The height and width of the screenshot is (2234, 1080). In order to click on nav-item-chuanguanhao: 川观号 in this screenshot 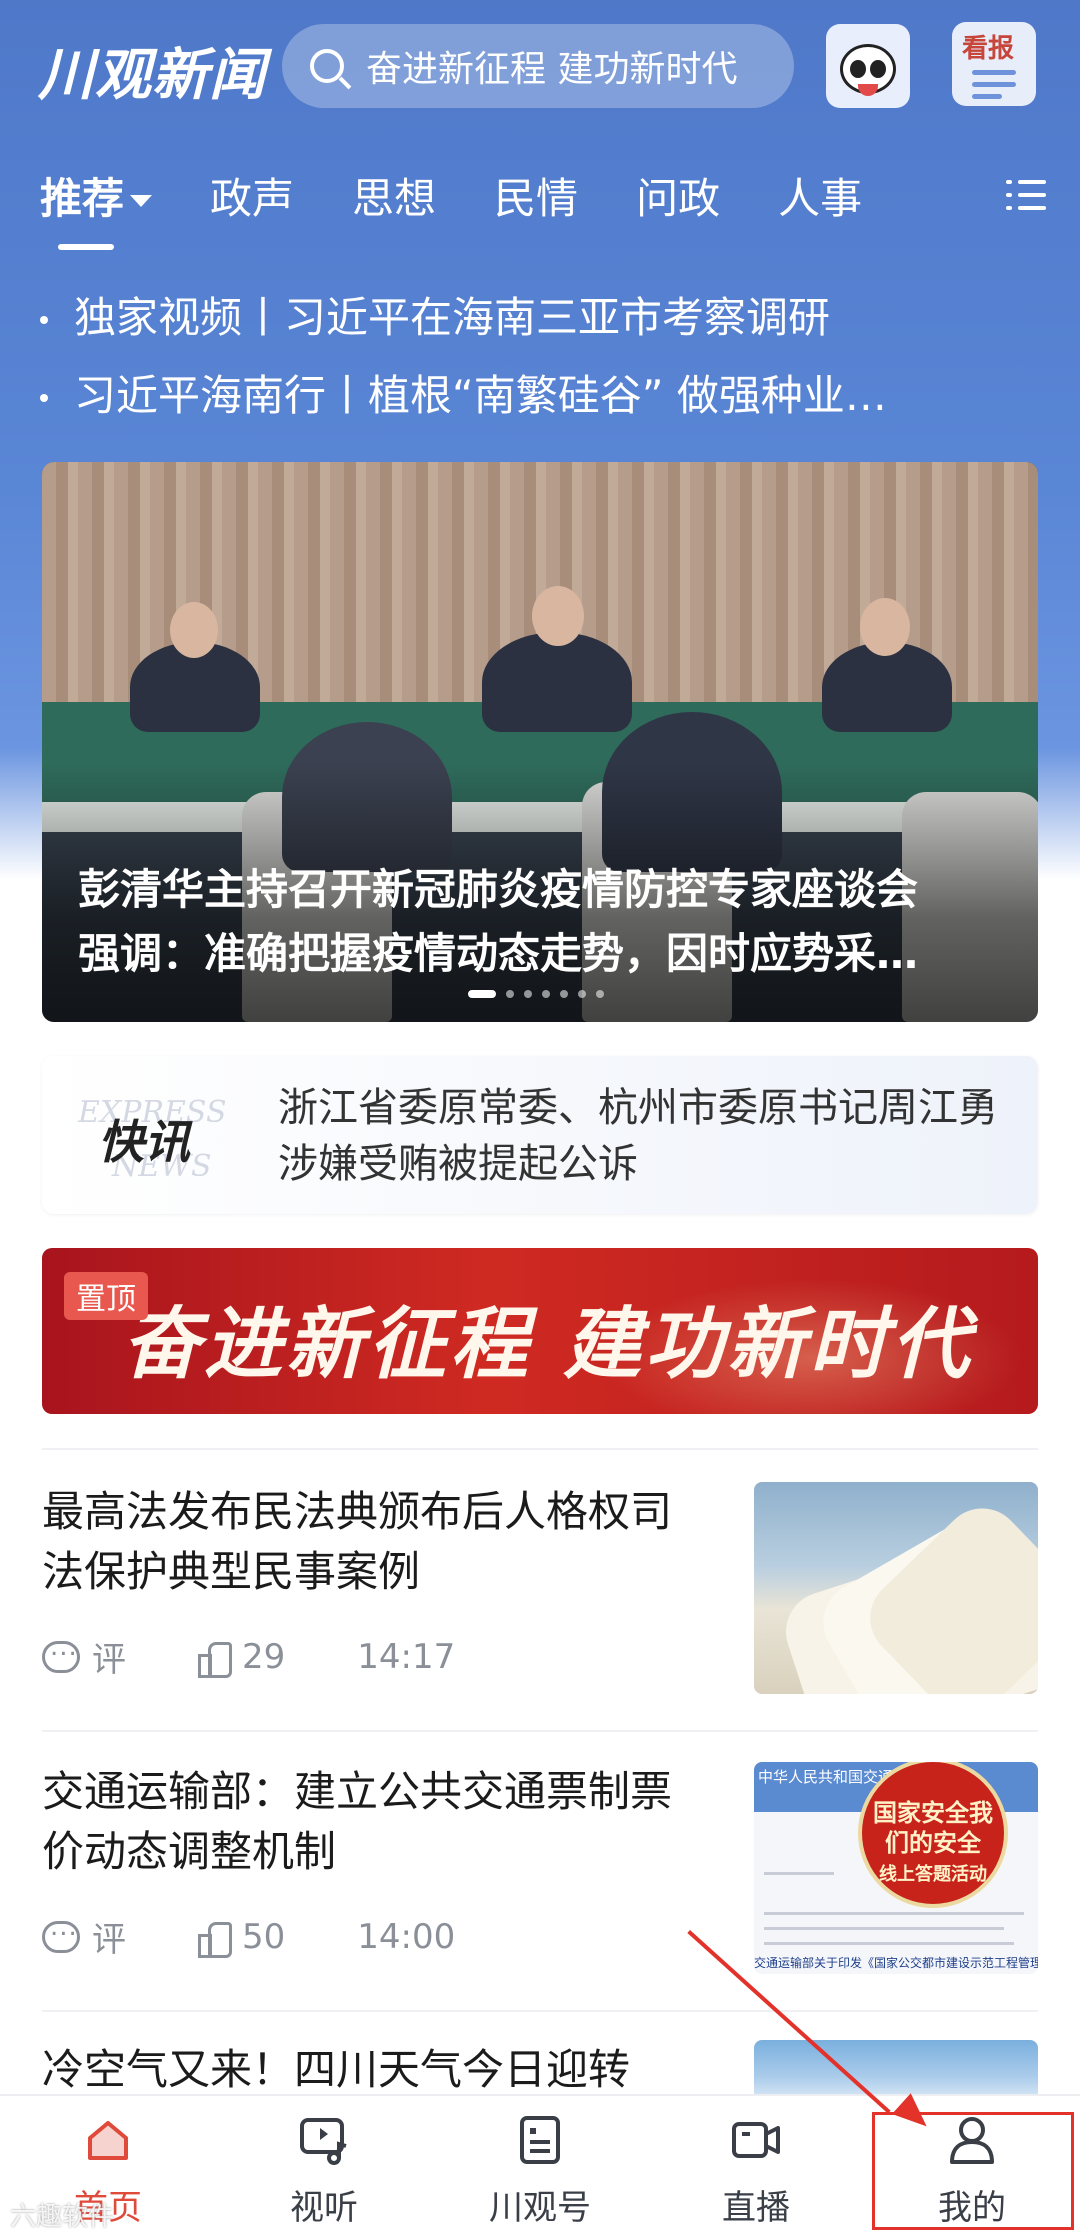, I will do `click(540, 2171)`.